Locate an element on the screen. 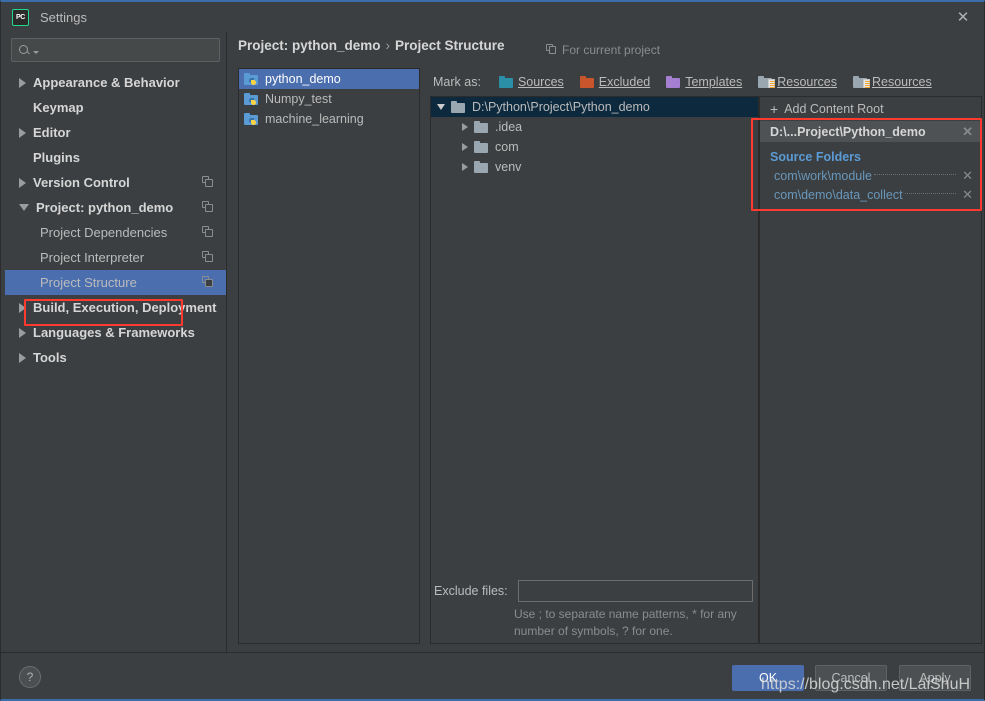 This screenshot has width=985, height=701. exclude-files-input is located at coordinates (635, 591).